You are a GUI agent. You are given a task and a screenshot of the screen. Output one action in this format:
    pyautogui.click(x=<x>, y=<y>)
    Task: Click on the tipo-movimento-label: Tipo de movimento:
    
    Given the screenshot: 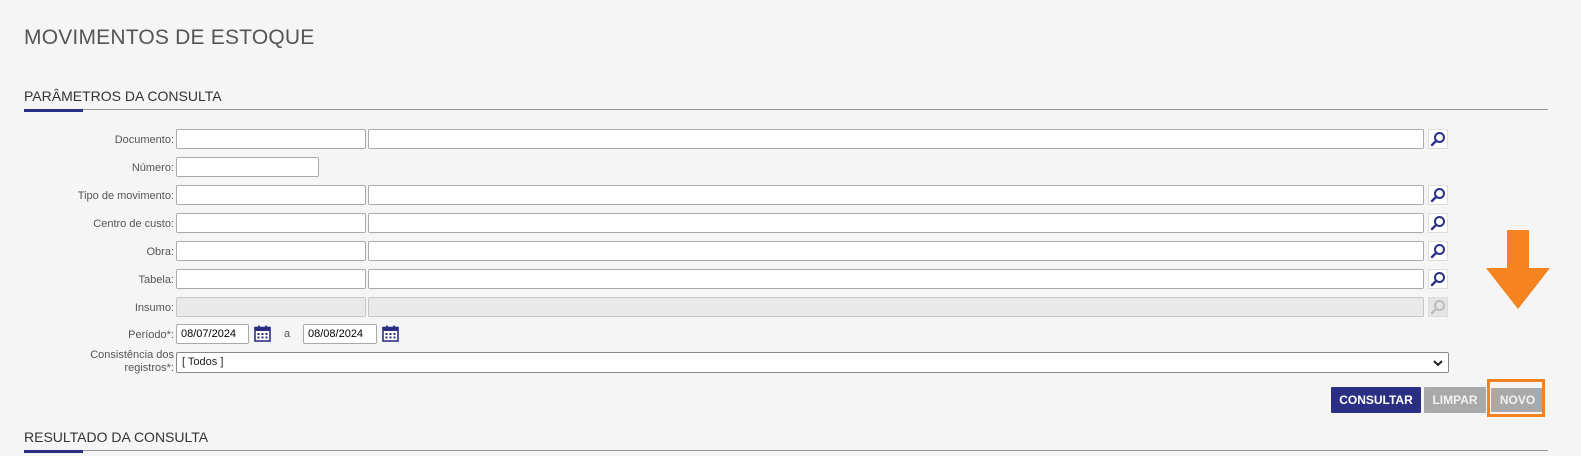 What is the action you would take?
    pyautogui.click(x=125, y=196)
    